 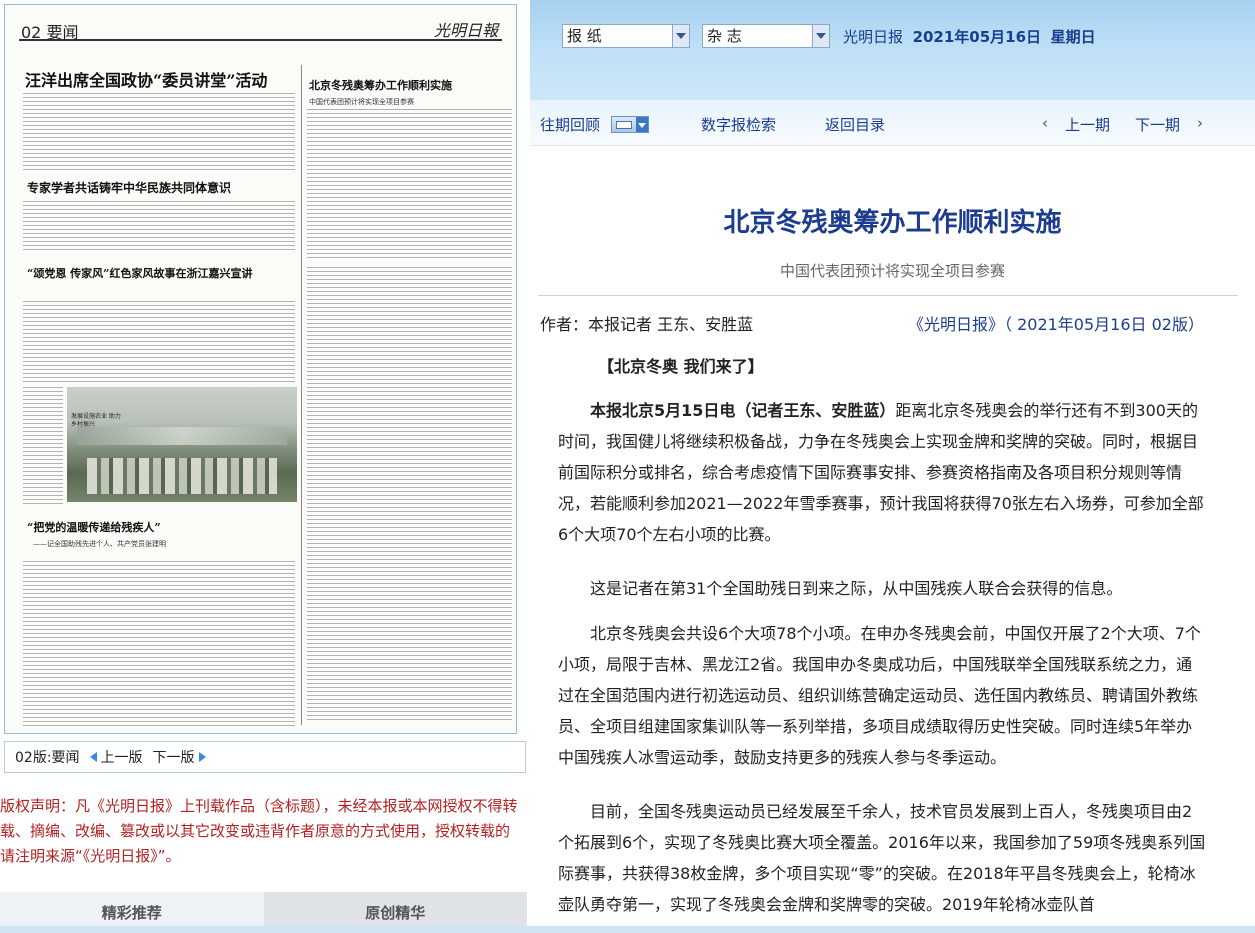 I want to click on subhead-1: 中国代表团预计将实现全项目参赛, so click(x=361, y=102).